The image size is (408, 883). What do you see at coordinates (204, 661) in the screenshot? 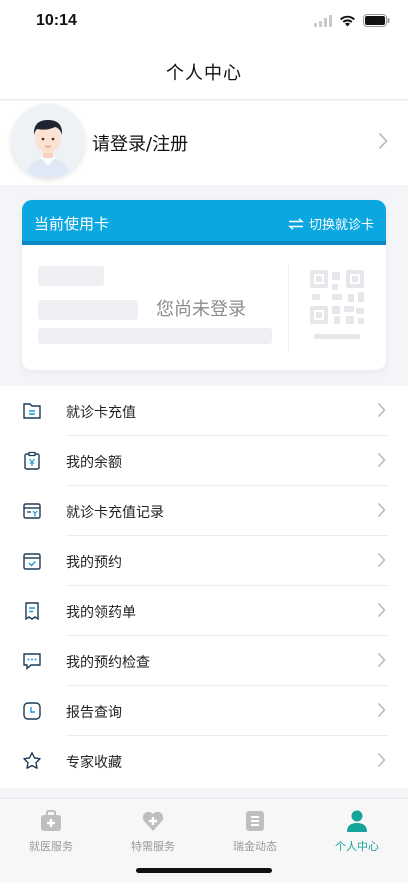
I see `menu-item-exam-appointments: 我的预约检查` at bounding box center [204, 661].